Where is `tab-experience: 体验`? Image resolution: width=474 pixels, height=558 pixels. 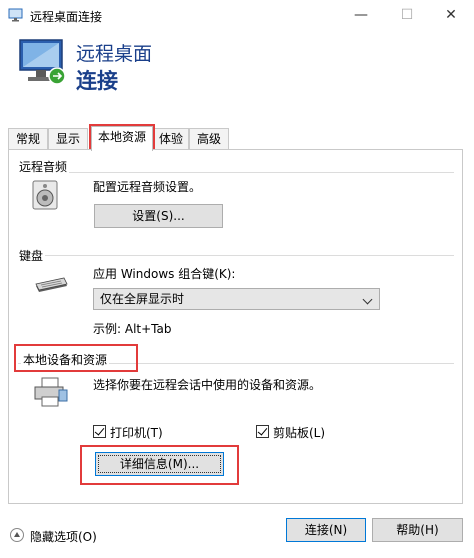 tab-experience: 体验 is located at coordinates (171, 139).